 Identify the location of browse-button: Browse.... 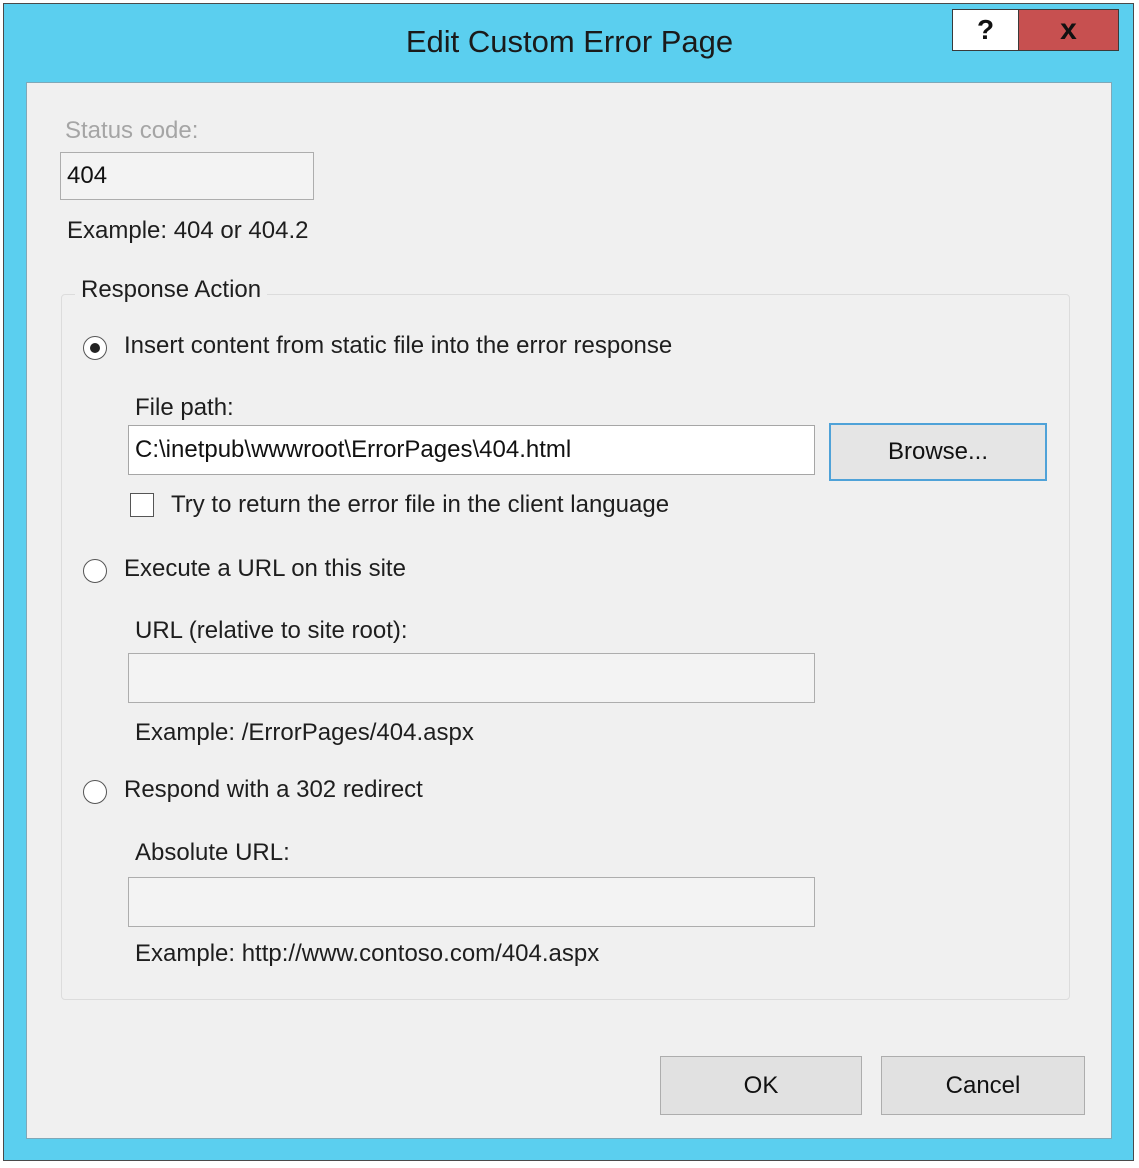
(938, 452).